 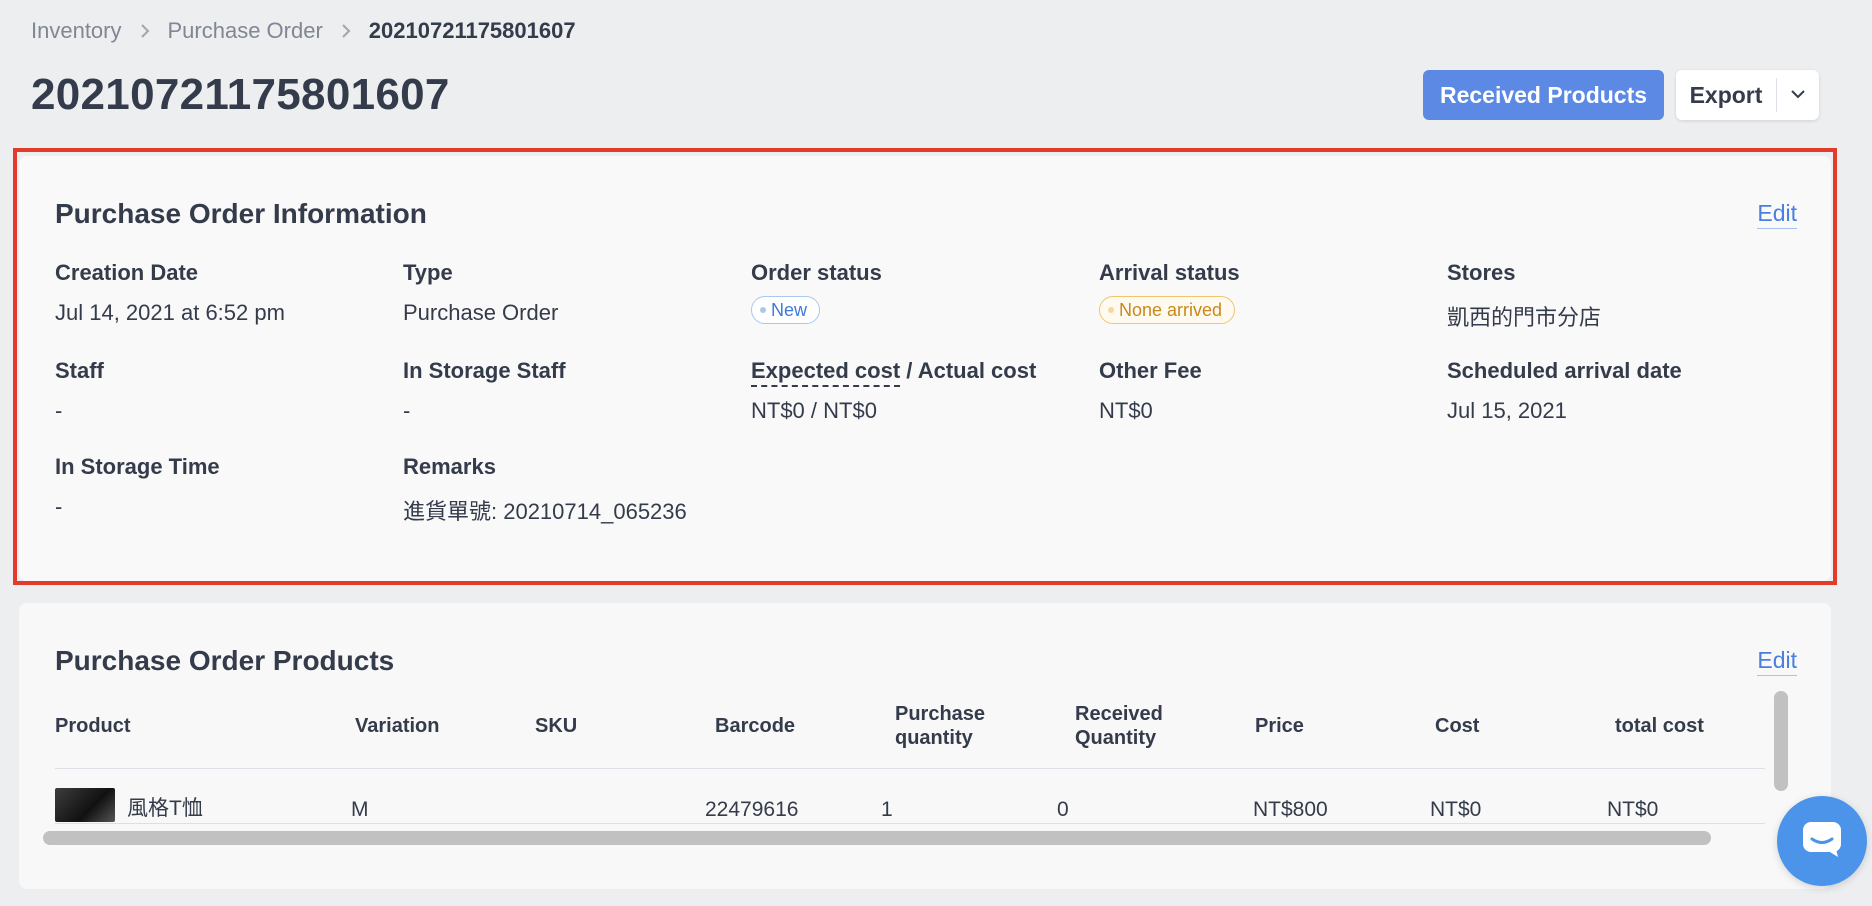 I want to click on cell-product: 風格T恤, so click(x=129, y=796).